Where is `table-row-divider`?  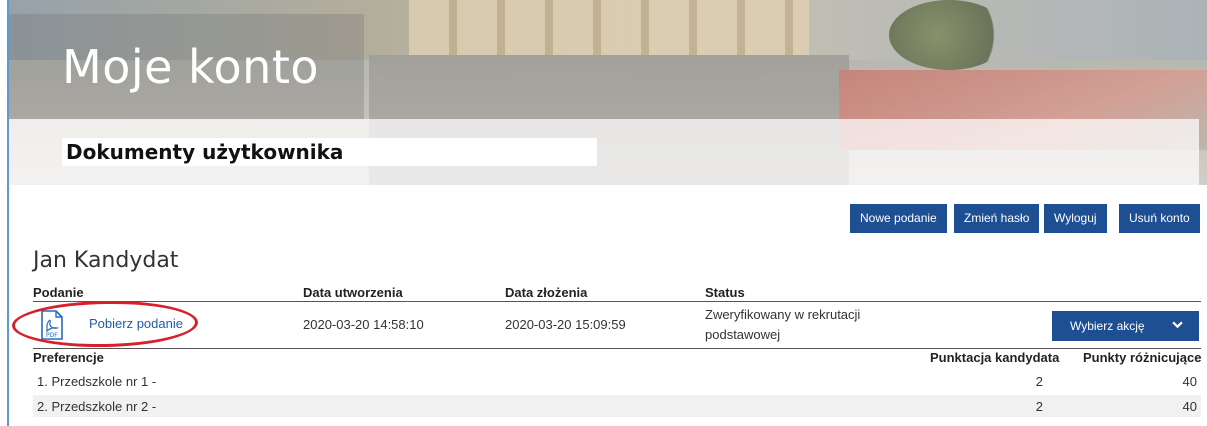
table-row-divider is located at coordinates (617, 348).